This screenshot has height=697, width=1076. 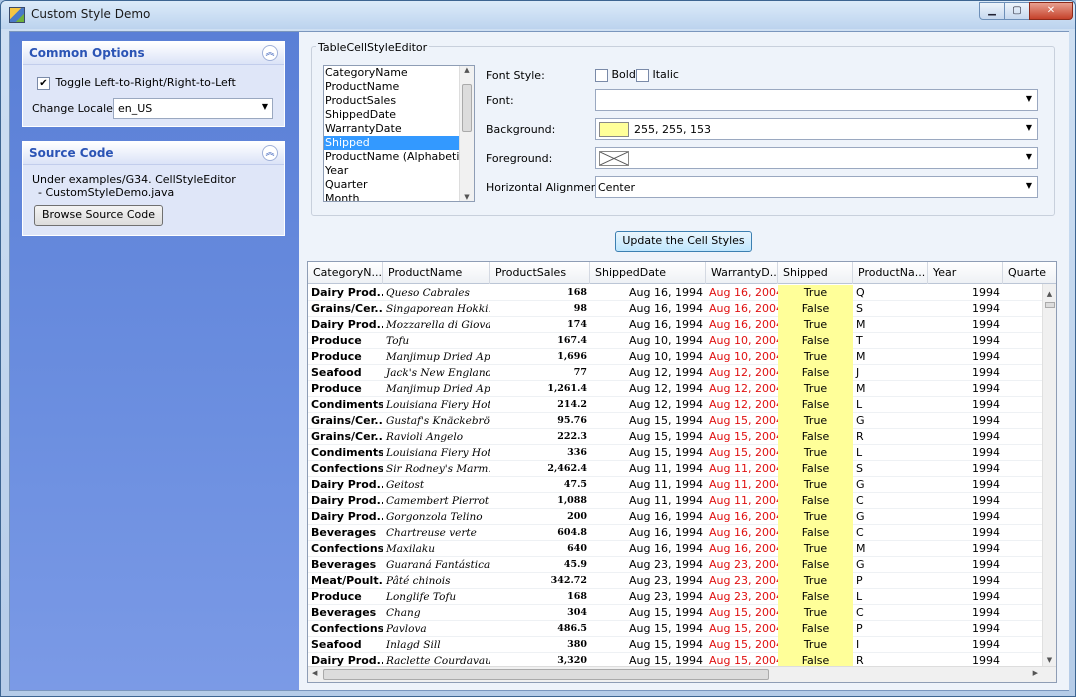 I want to click on bold-checkbox, so click(x=601, y=75).